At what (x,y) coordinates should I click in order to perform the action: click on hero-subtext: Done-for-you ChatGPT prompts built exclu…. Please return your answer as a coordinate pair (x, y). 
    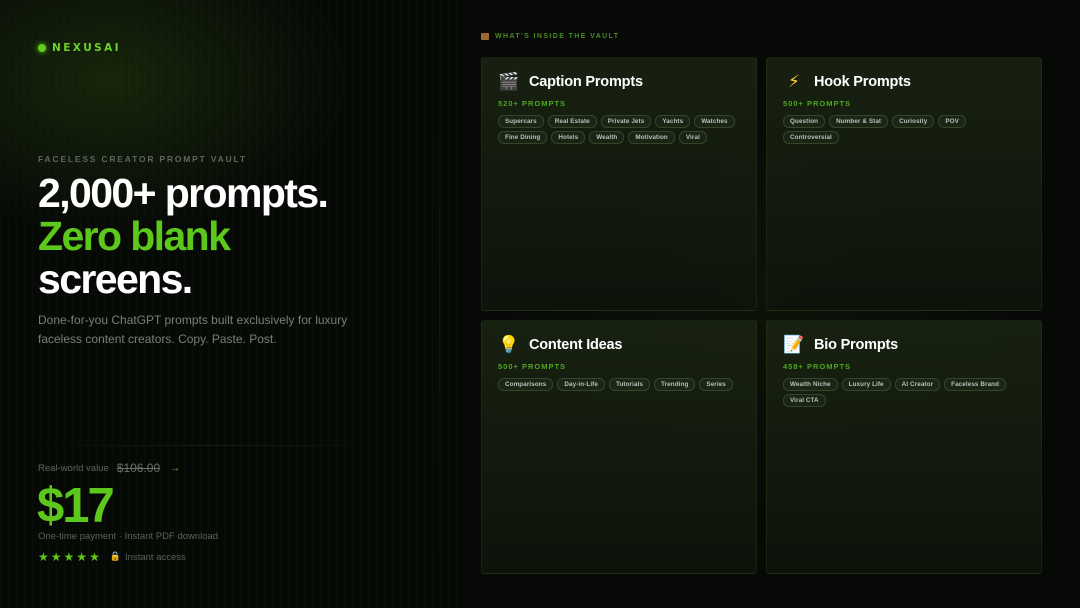
    Looking at the image, I should click on (193, 329).